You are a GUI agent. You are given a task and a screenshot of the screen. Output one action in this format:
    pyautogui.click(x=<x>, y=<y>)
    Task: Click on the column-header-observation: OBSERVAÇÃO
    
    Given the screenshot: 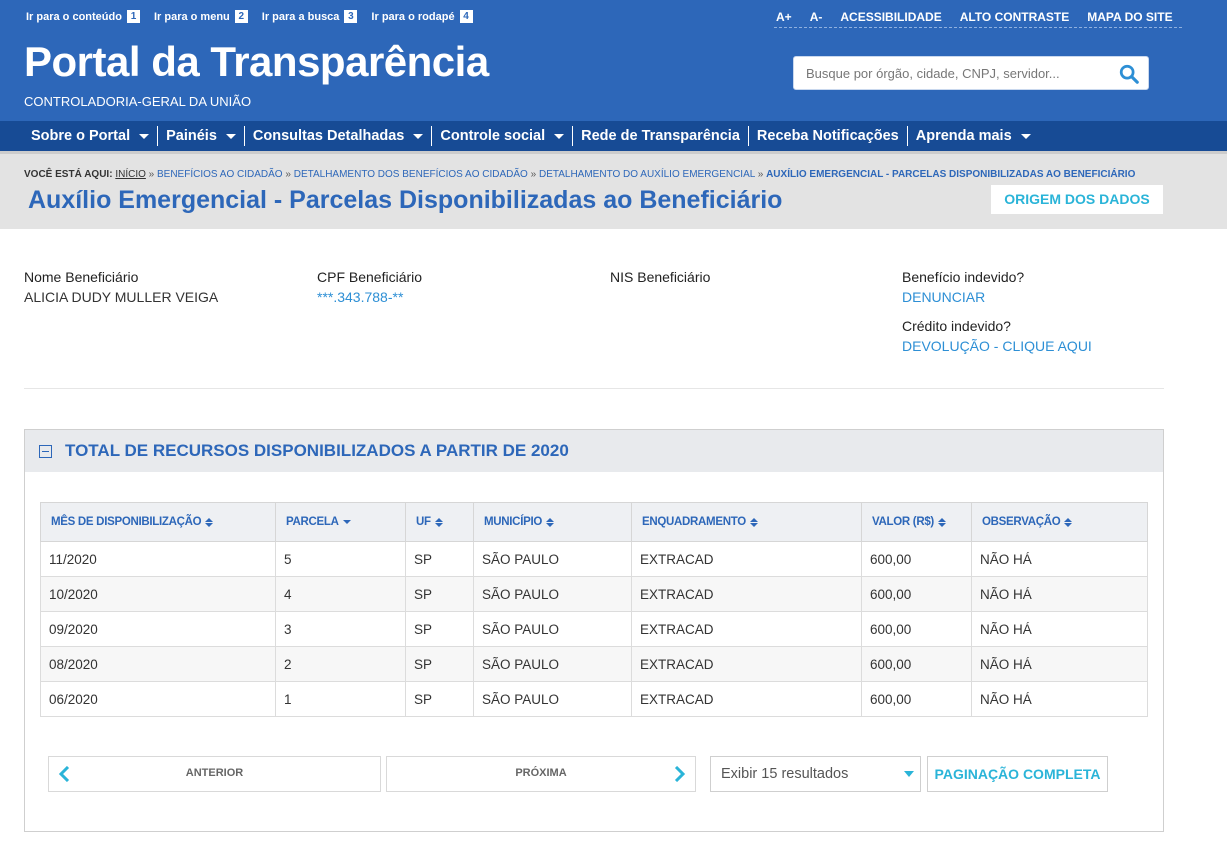 What is the action you would take?
    pyautogui.click(x=1059, y=522)
    